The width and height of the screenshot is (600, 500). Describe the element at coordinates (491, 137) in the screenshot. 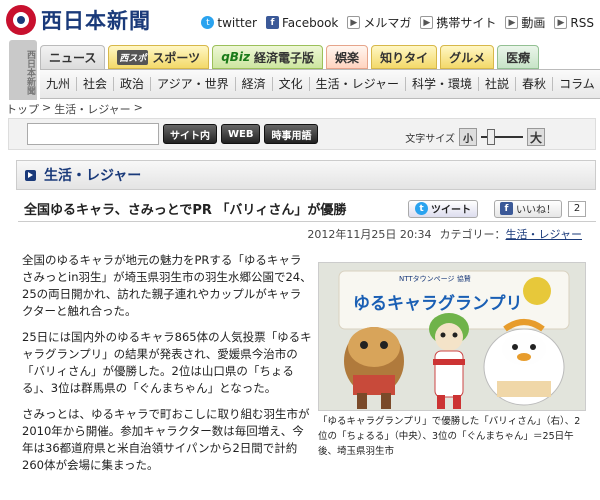

I see `font-size-slider-thumb` at that location.